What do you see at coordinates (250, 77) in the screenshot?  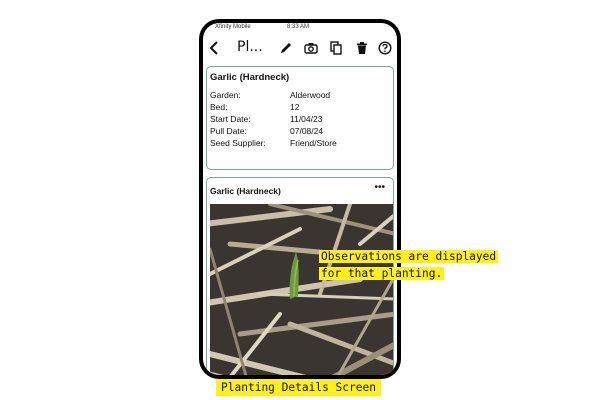 I see `planting-name: Garlic (Hardneck)` at bounding box center [250, 77].